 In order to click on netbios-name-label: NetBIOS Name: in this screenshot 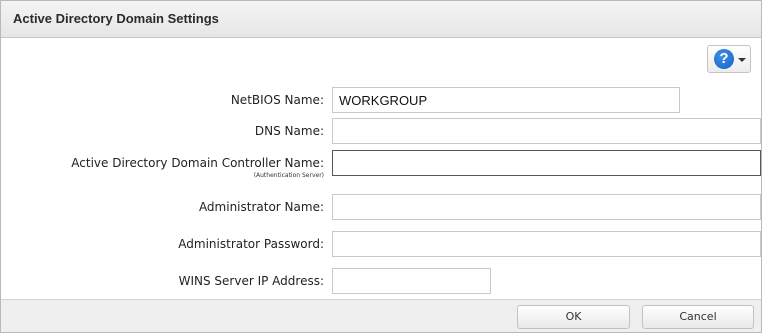, I will do `click(277, 100)`.